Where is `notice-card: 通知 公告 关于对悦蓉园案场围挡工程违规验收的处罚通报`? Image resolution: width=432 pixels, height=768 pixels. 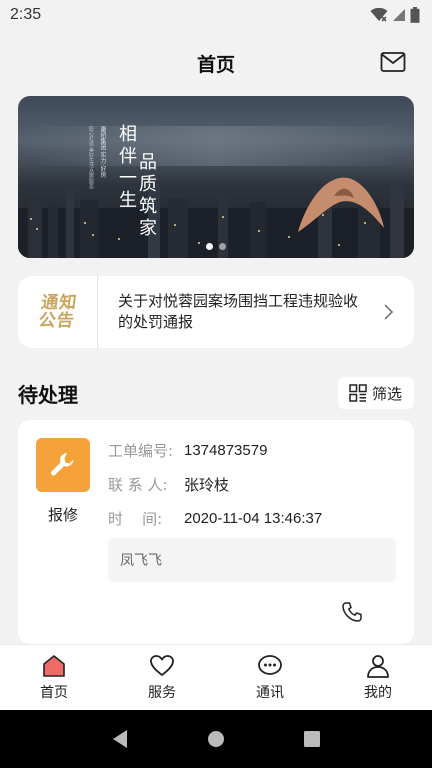
notice-card: 通知 公告 关于对悦蓉园案场围挡工程违规验收的处罚通报 is located at coordinates (216, 312).